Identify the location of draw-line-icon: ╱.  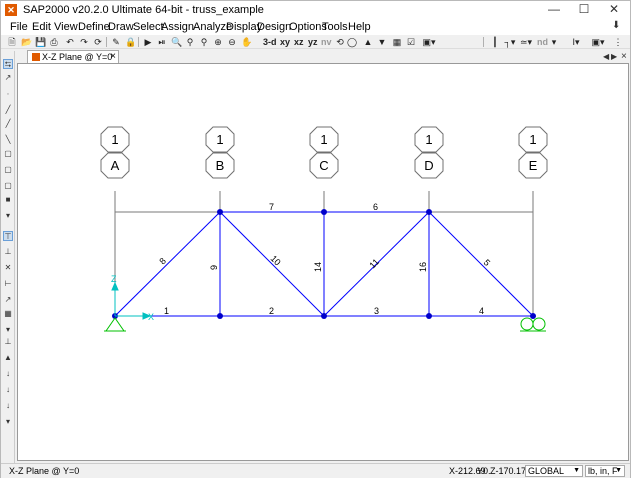
(8, 110).